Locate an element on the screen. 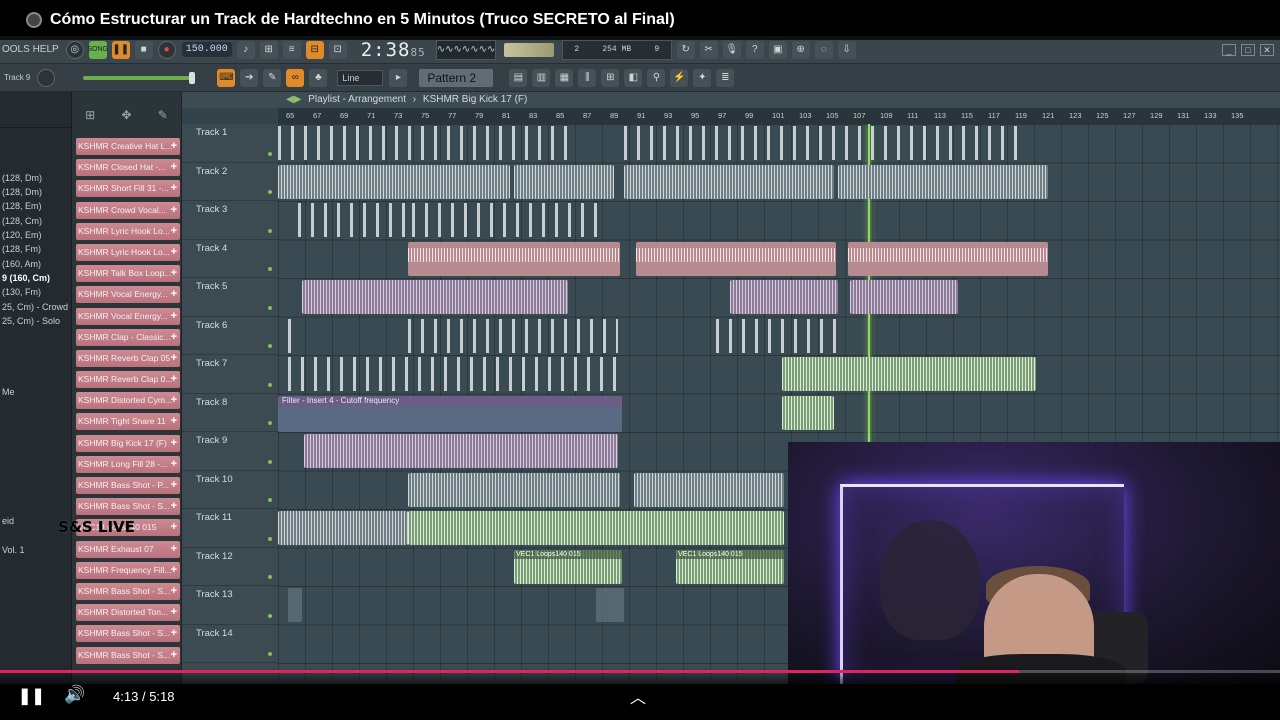 This screenshot has height=720, width=1280. track-header: Track 8 is located at coordinates (230, 413).